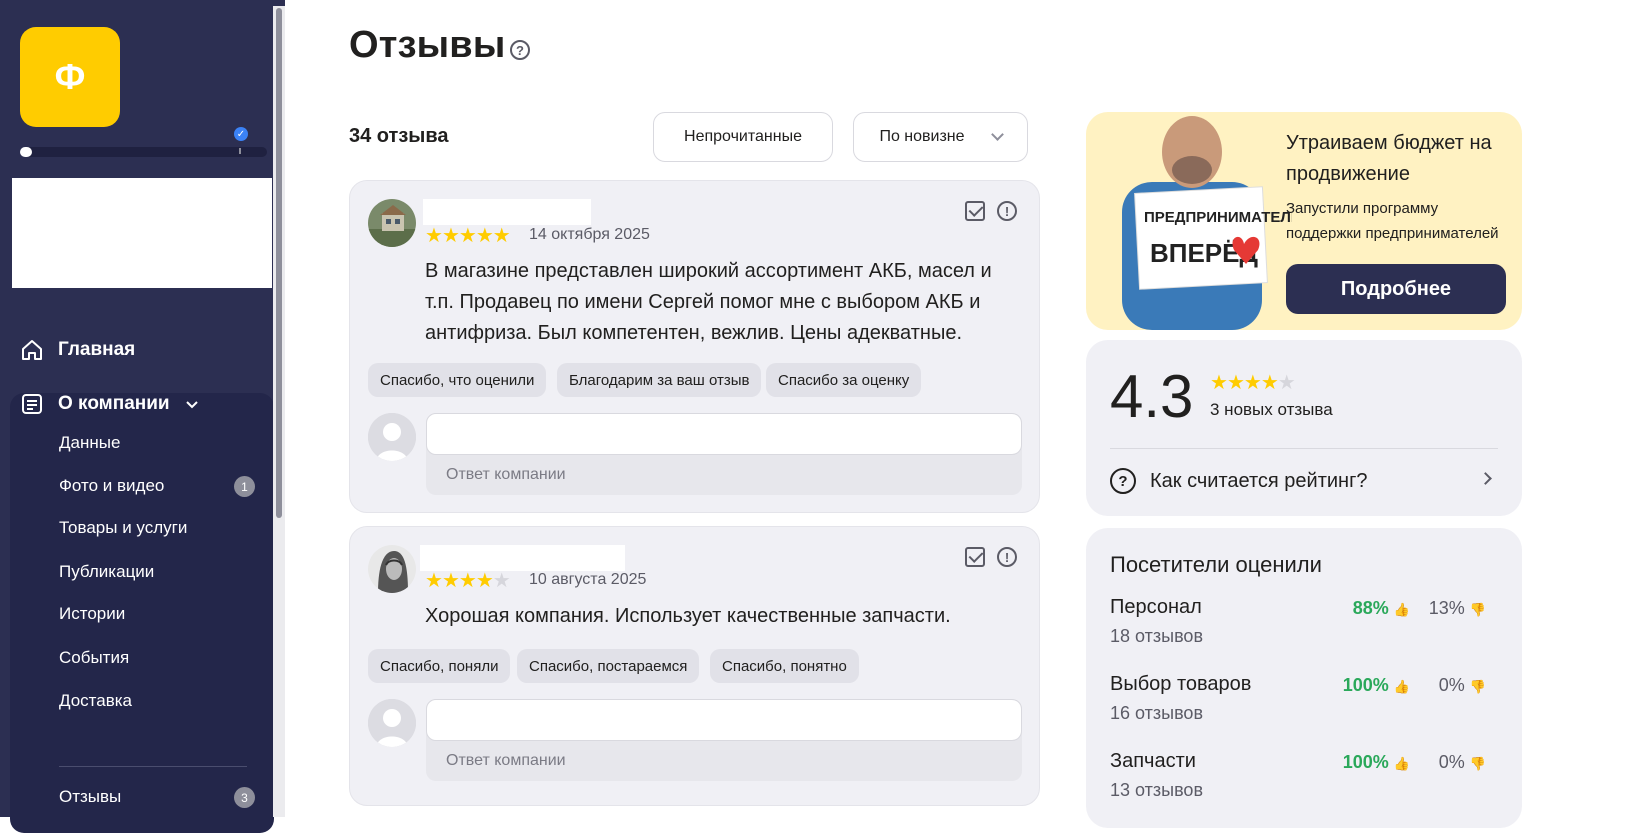 The image size is (1648, 833). Describe the element at coordinates (392, 437) in the screenshot. I see `company-avatar` at that location.